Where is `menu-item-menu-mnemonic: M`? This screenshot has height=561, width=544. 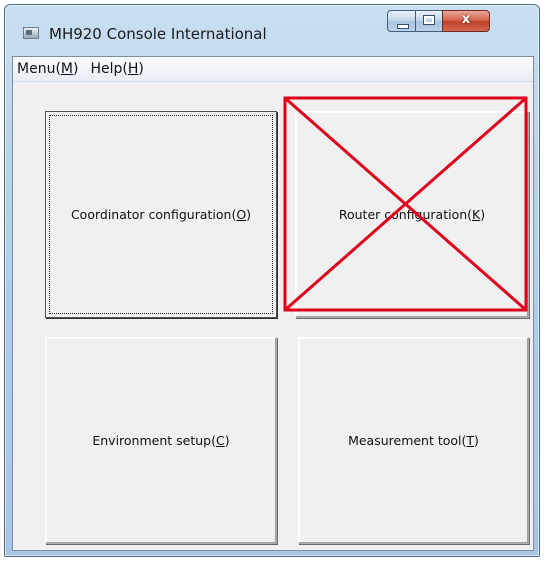
menu-item-menu-mnemonic: M is located at coordinates (66, 69).